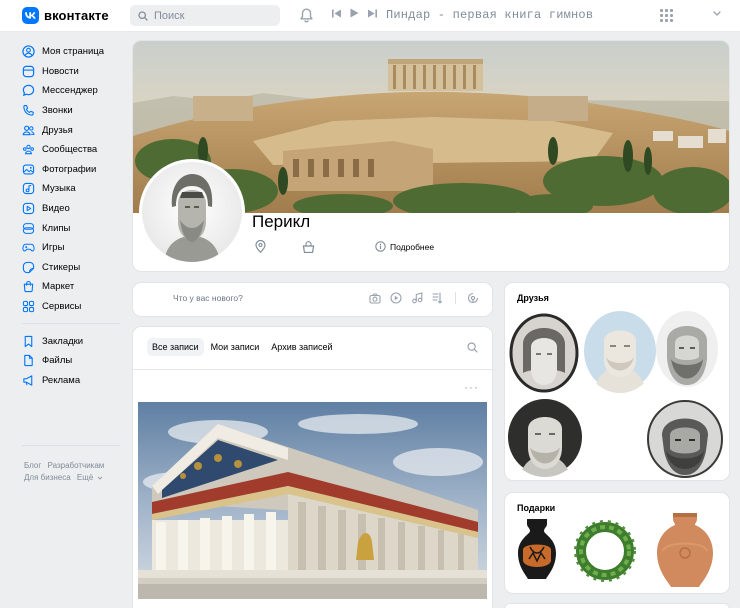 This screenshot has height=608, width=740. What do you see at coordinates (235, 347) in the screenshot?
I see `tab-my-posts: Мои записи` at bounding box center [235, 347].